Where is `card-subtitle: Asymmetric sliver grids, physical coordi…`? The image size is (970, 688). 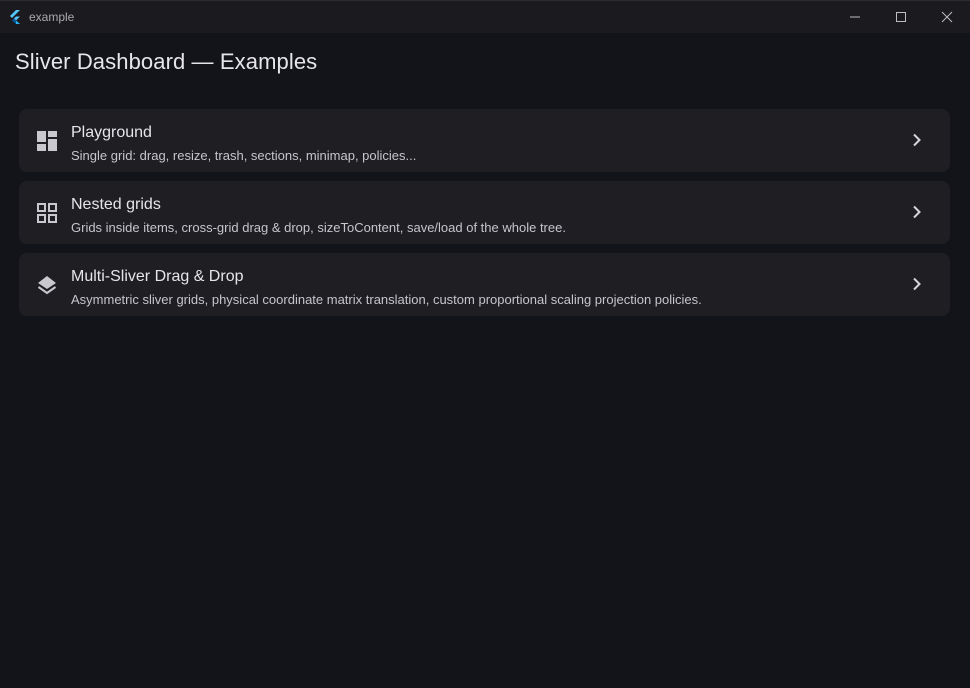
card-subtitle: Asymmetric sliver grids, physical coordi… is located at coordinates (386, 299).